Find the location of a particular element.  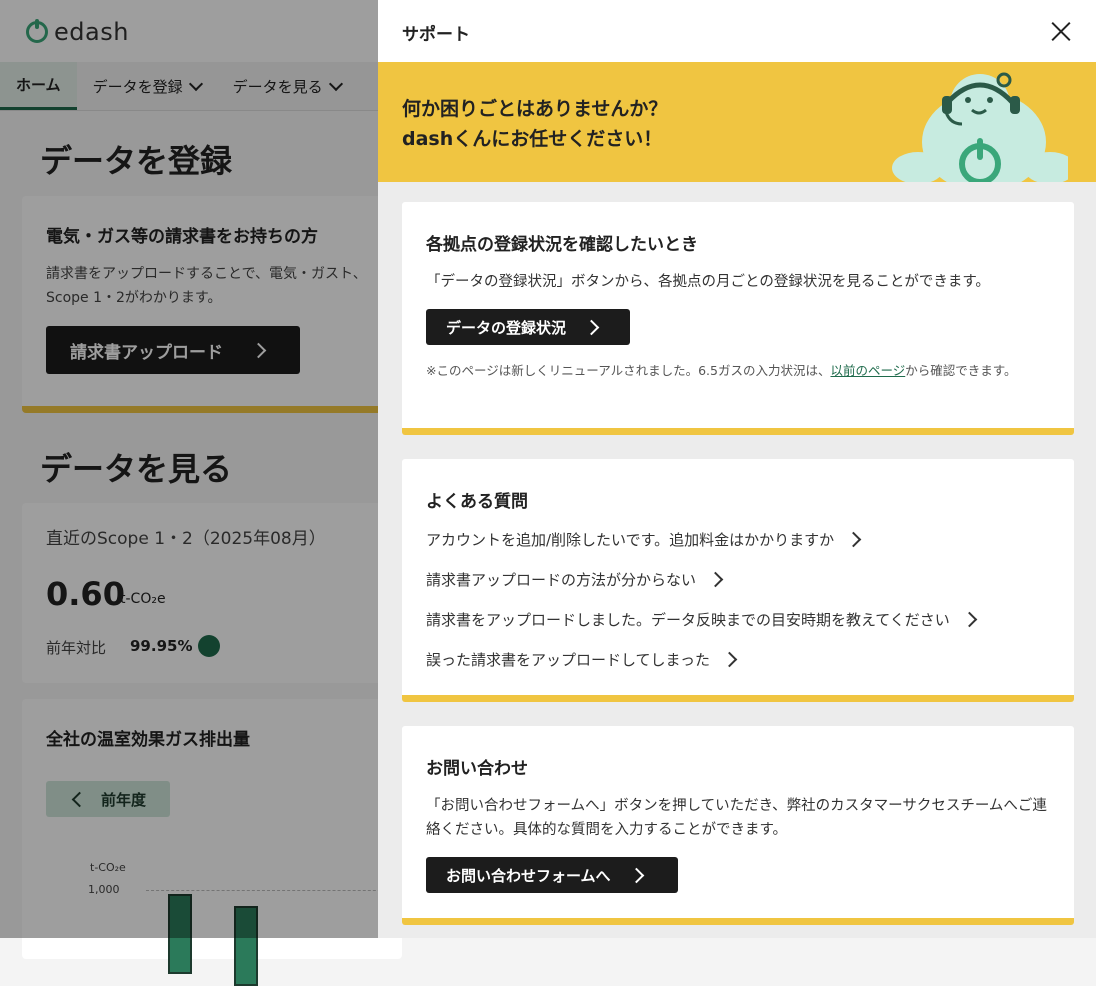

banner-line-1: 何か困りごとはありませんか？ is located at coordinates (535, 109).